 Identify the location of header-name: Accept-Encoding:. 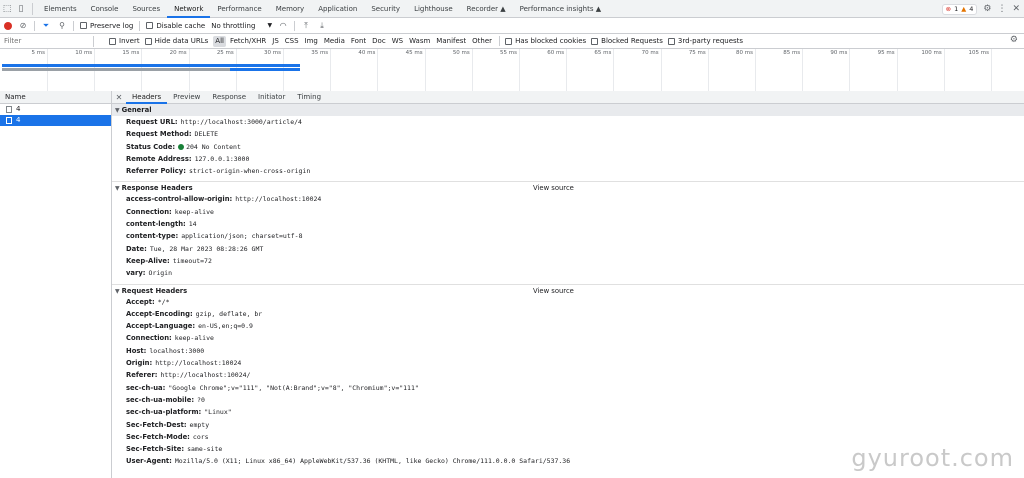
(159, 313).